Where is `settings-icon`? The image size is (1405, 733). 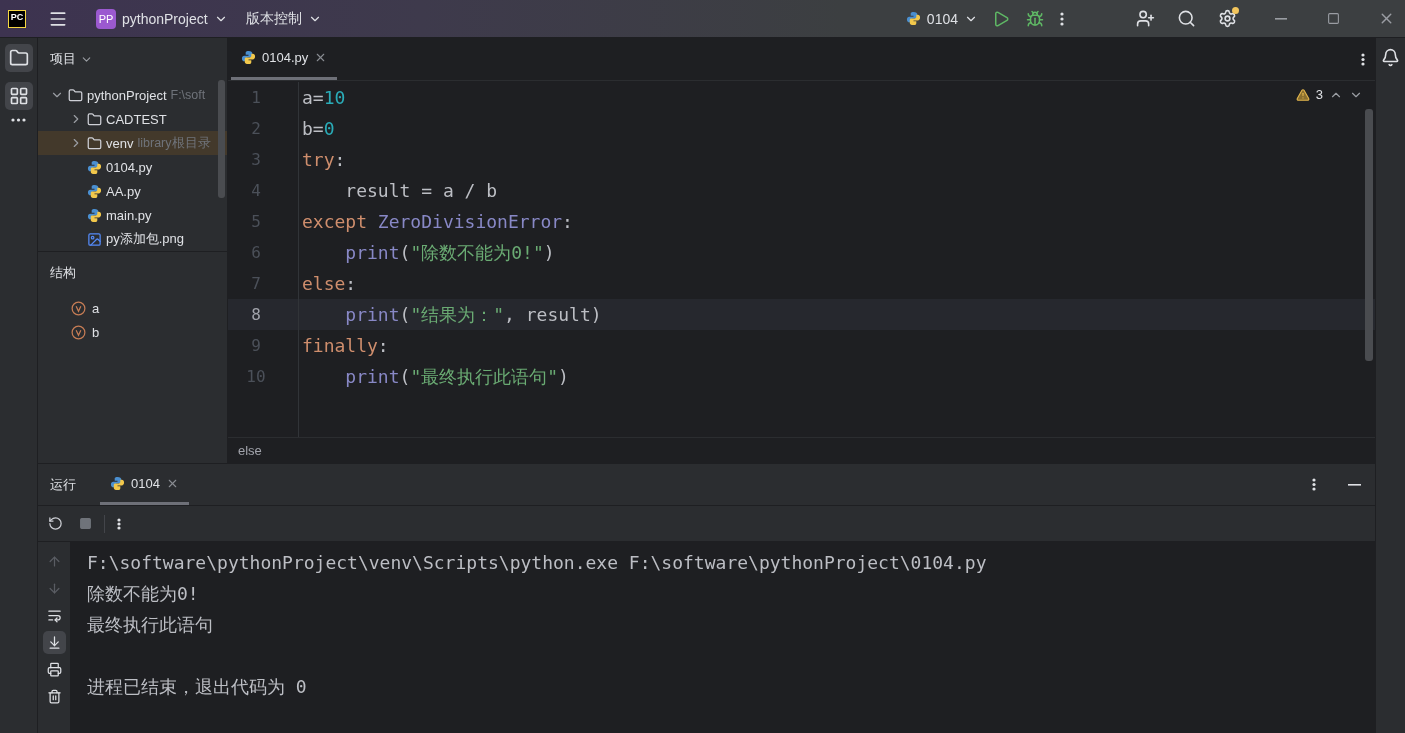 settings-icon is located at coordinates (1227, 18).